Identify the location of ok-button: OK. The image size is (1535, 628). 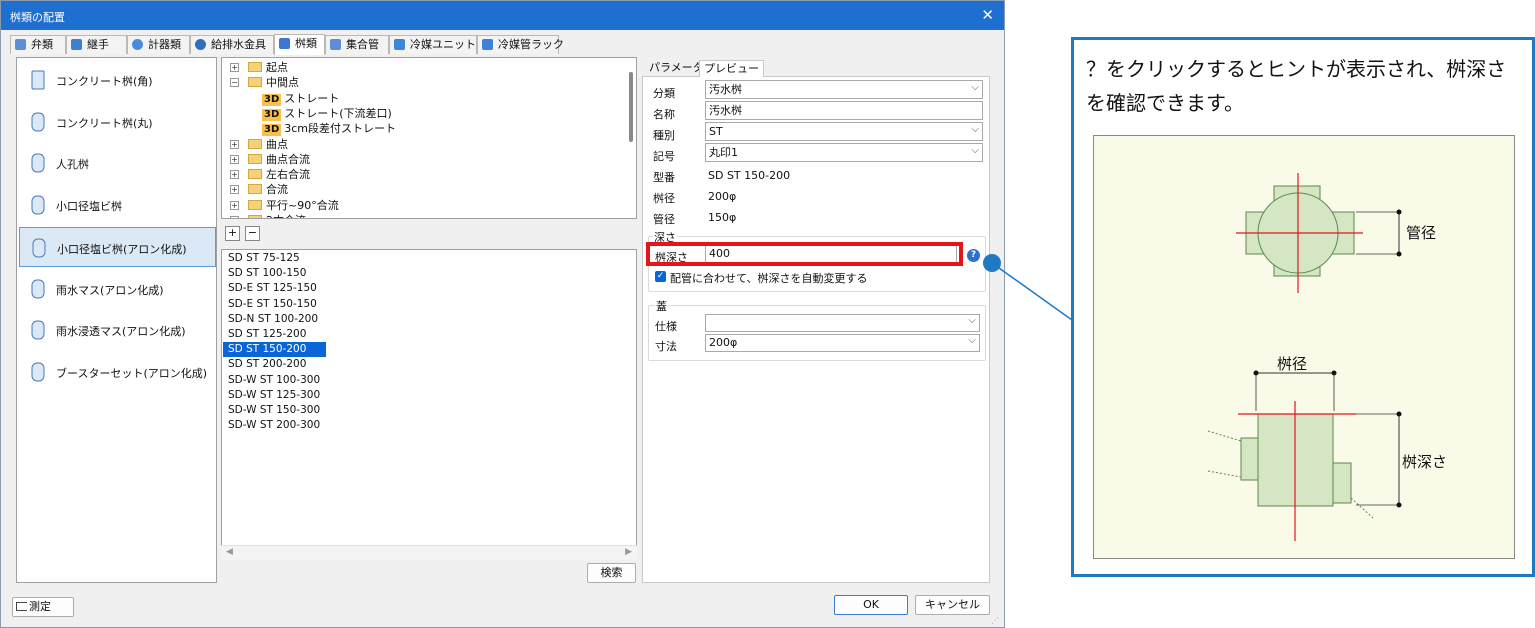
(871, 605).